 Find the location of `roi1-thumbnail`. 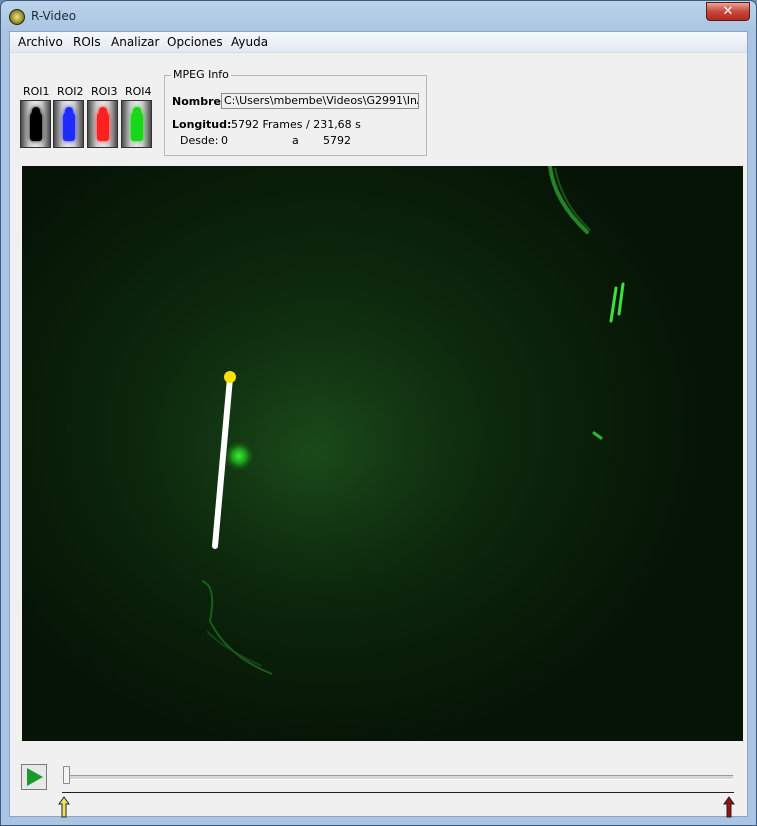

roi1-thumbnail is located at coordinates (35, 124).